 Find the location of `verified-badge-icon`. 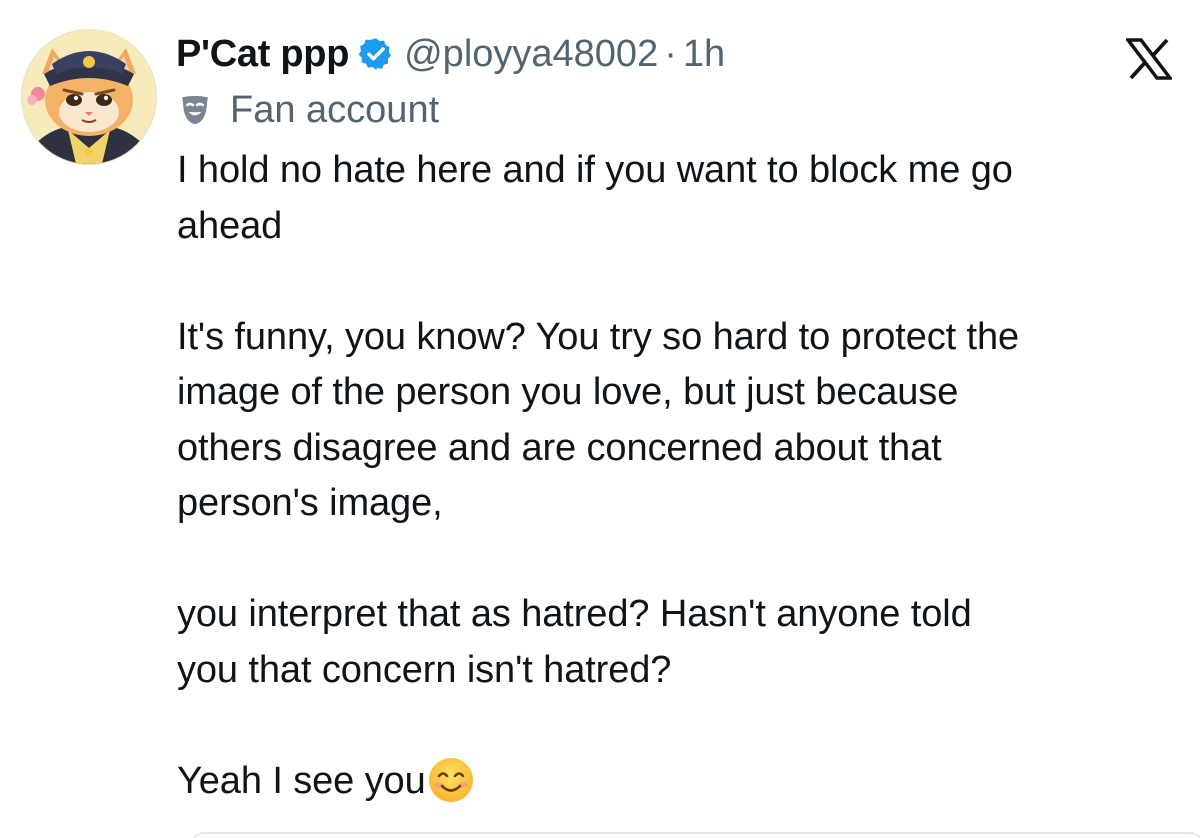

verified-badge-icon is located at coordinates (376, 54).